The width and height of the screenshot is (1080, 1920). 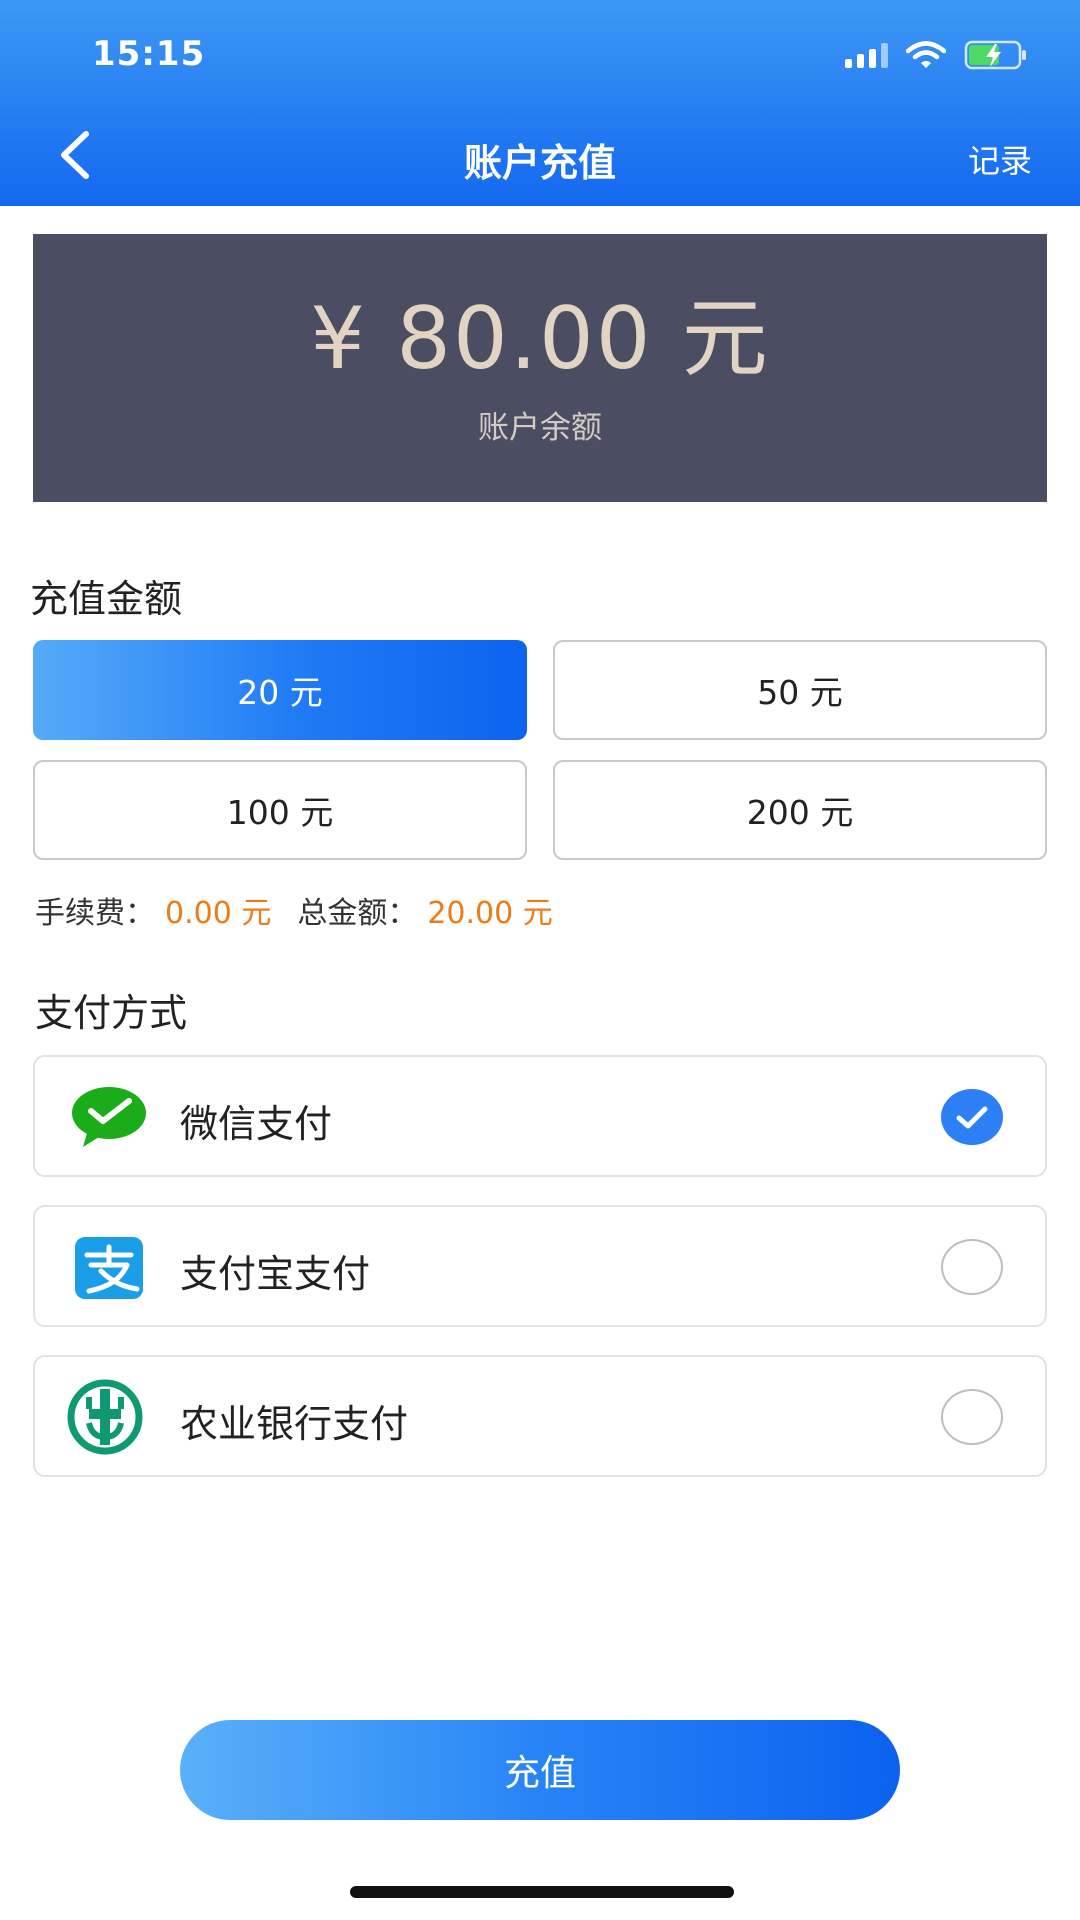 I want to click on recharge-submit-button: 充值, so click(x=540, y=1770).